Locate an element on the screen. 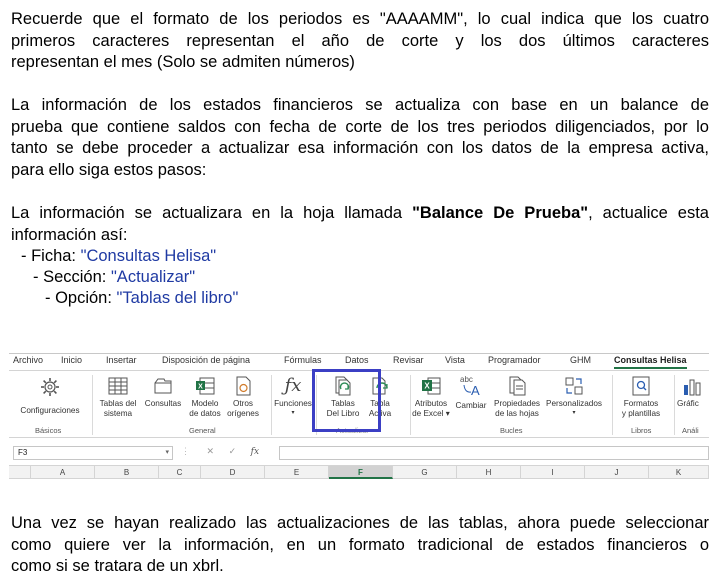  configuraciones-button: Configuraciones is located at coordinates (50, 396).